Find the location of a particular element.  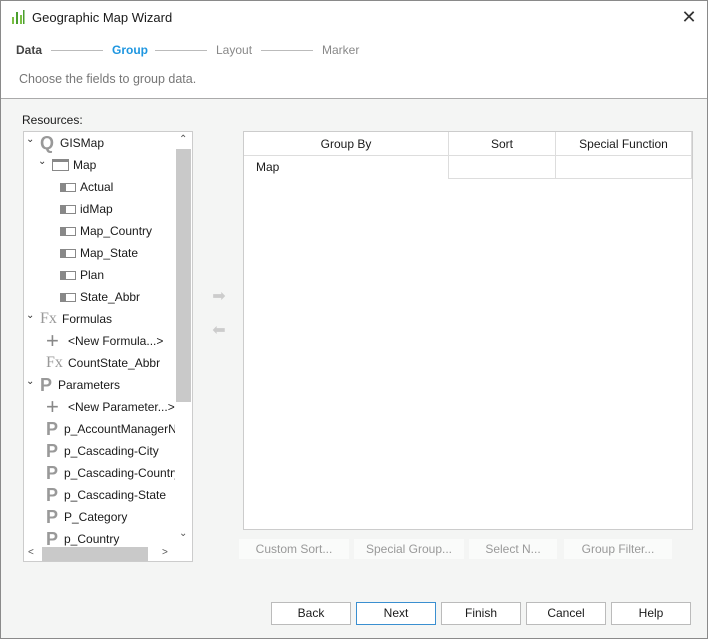

tree-item: Actual is located at coordinates (86, 187).